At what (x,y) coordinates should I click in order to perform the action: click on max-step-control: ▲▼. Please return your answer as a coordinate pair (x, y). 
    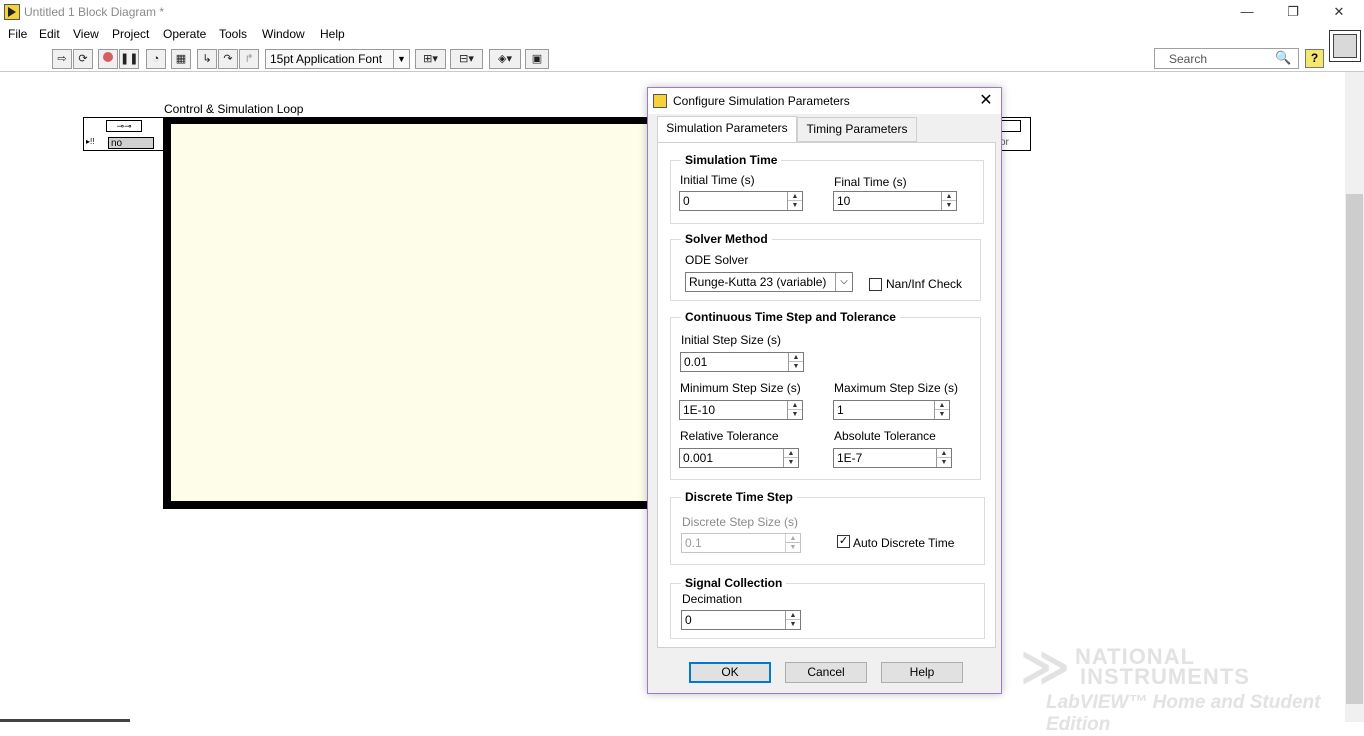
    Looking at the image, I should click on (891, 410).